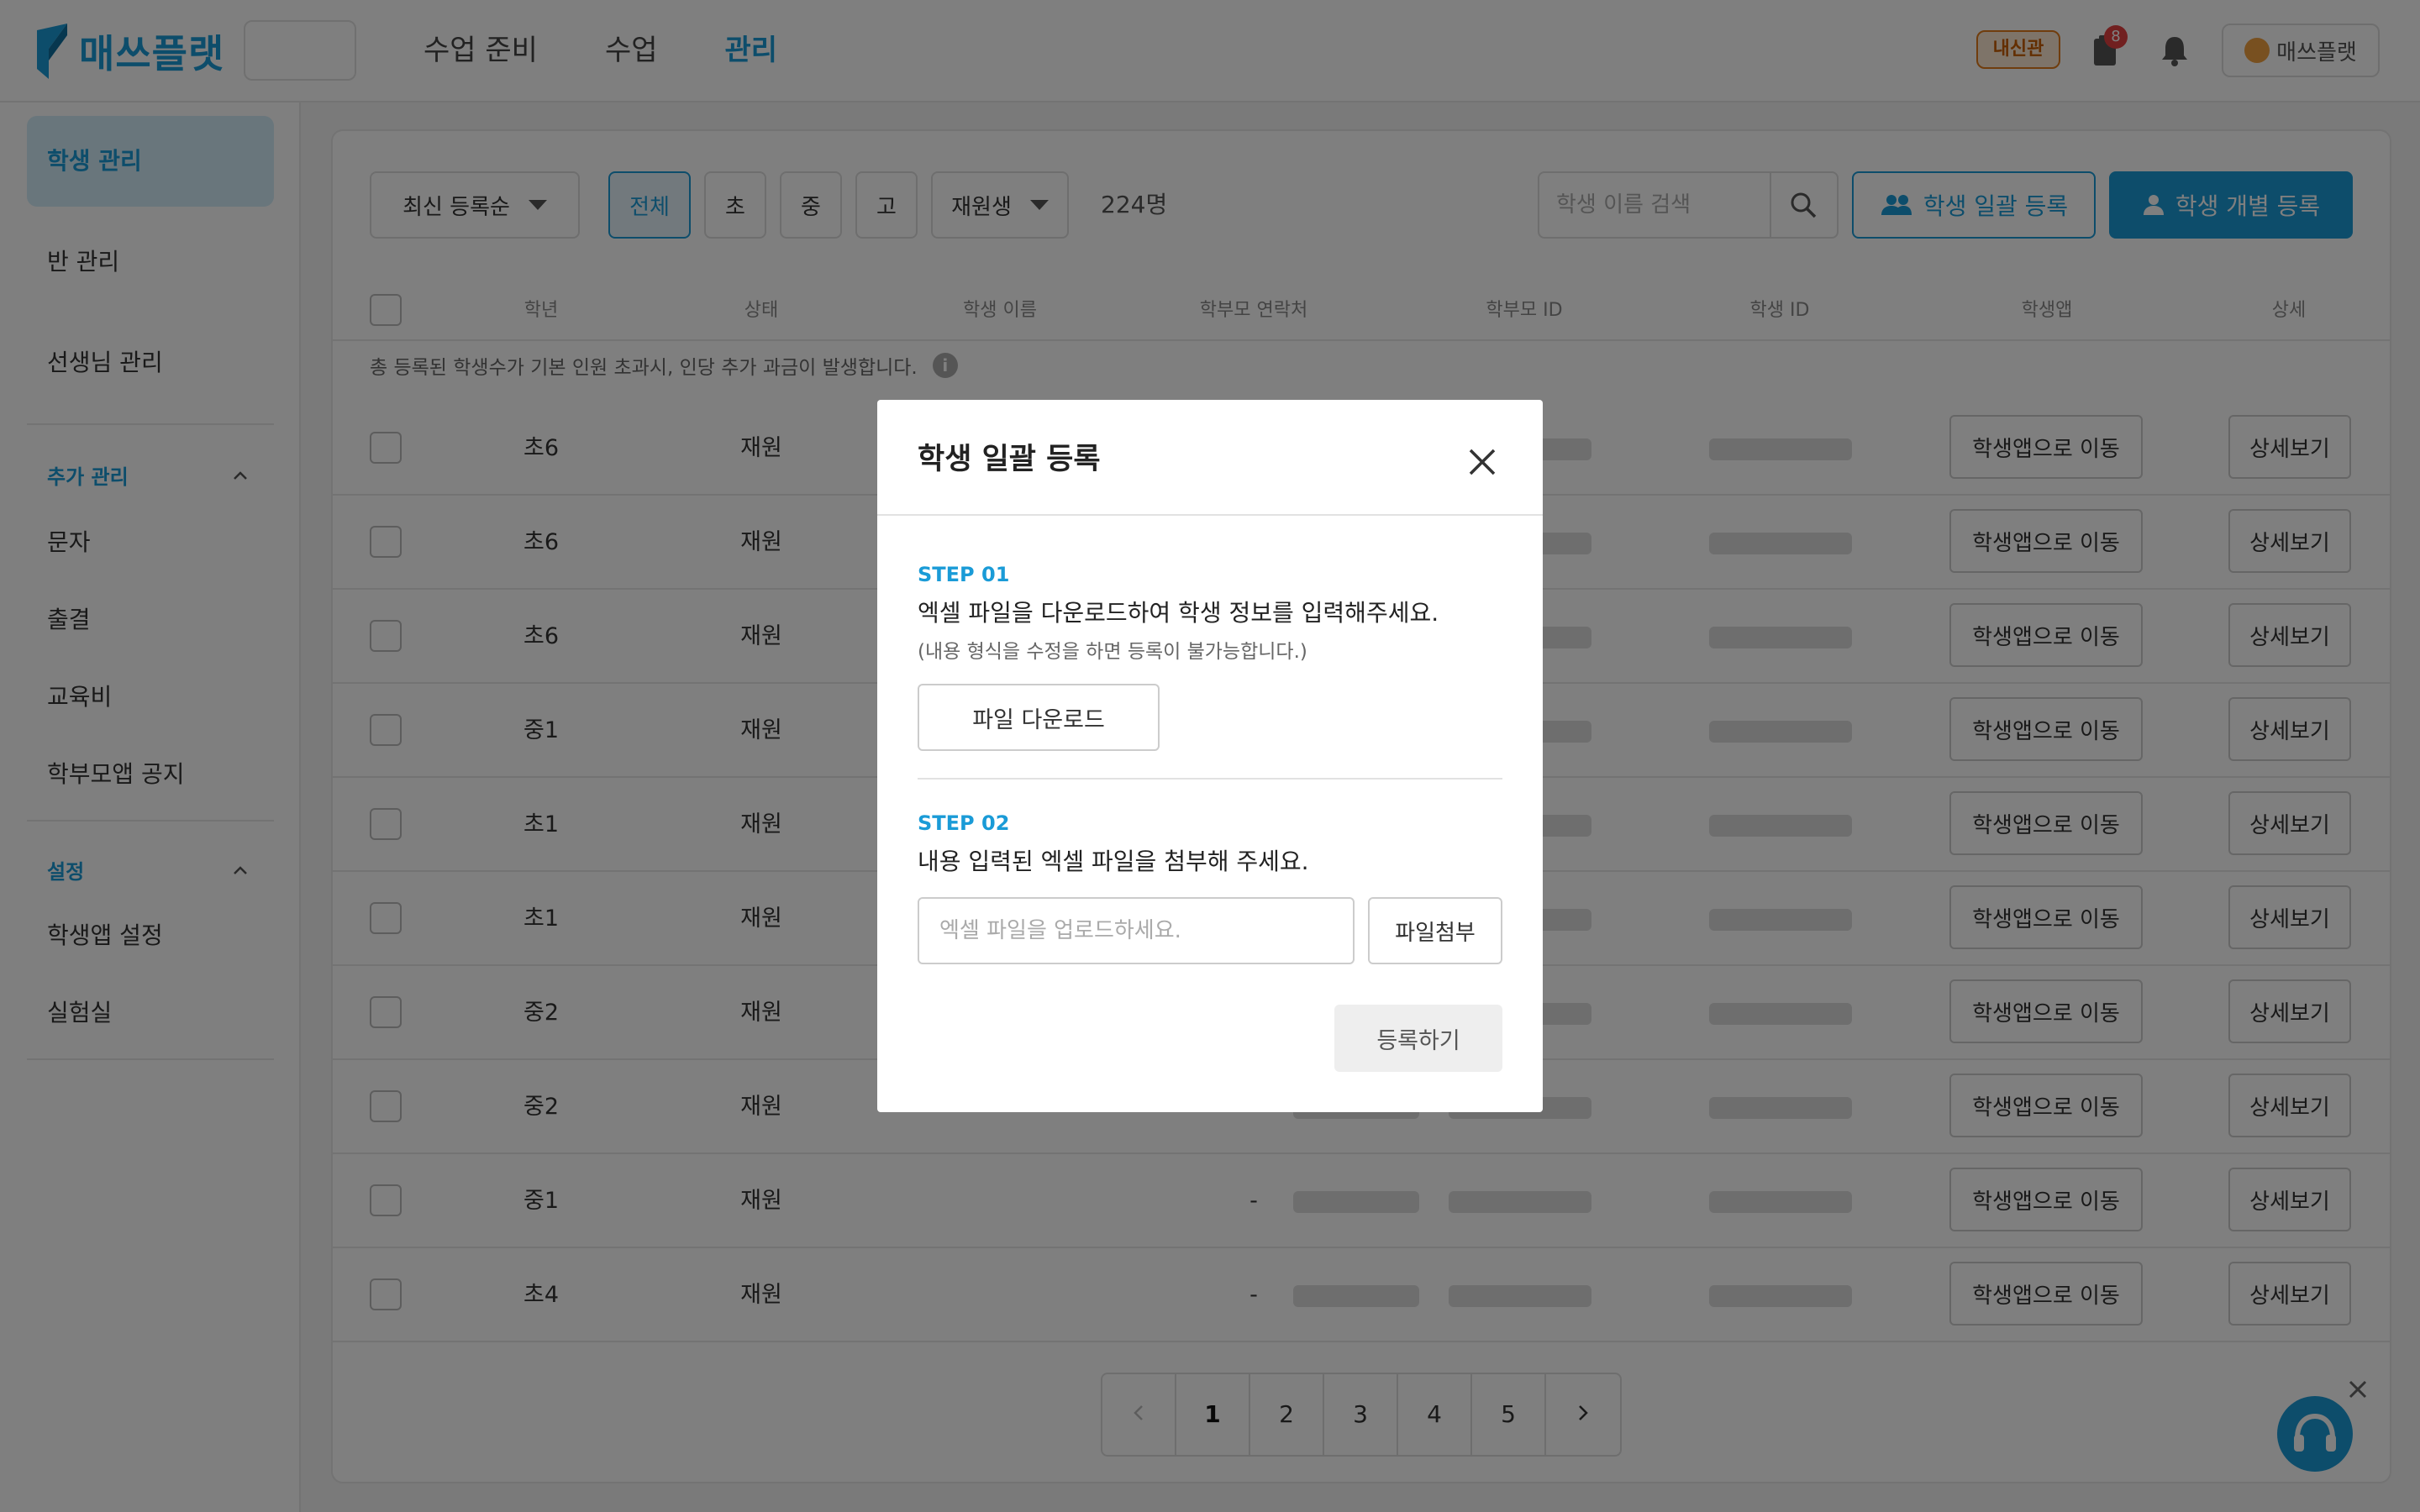 This screenshot has width=2420, height=1512. I want to click on register-submit-button: 등록하기, so click(1418, 1038).